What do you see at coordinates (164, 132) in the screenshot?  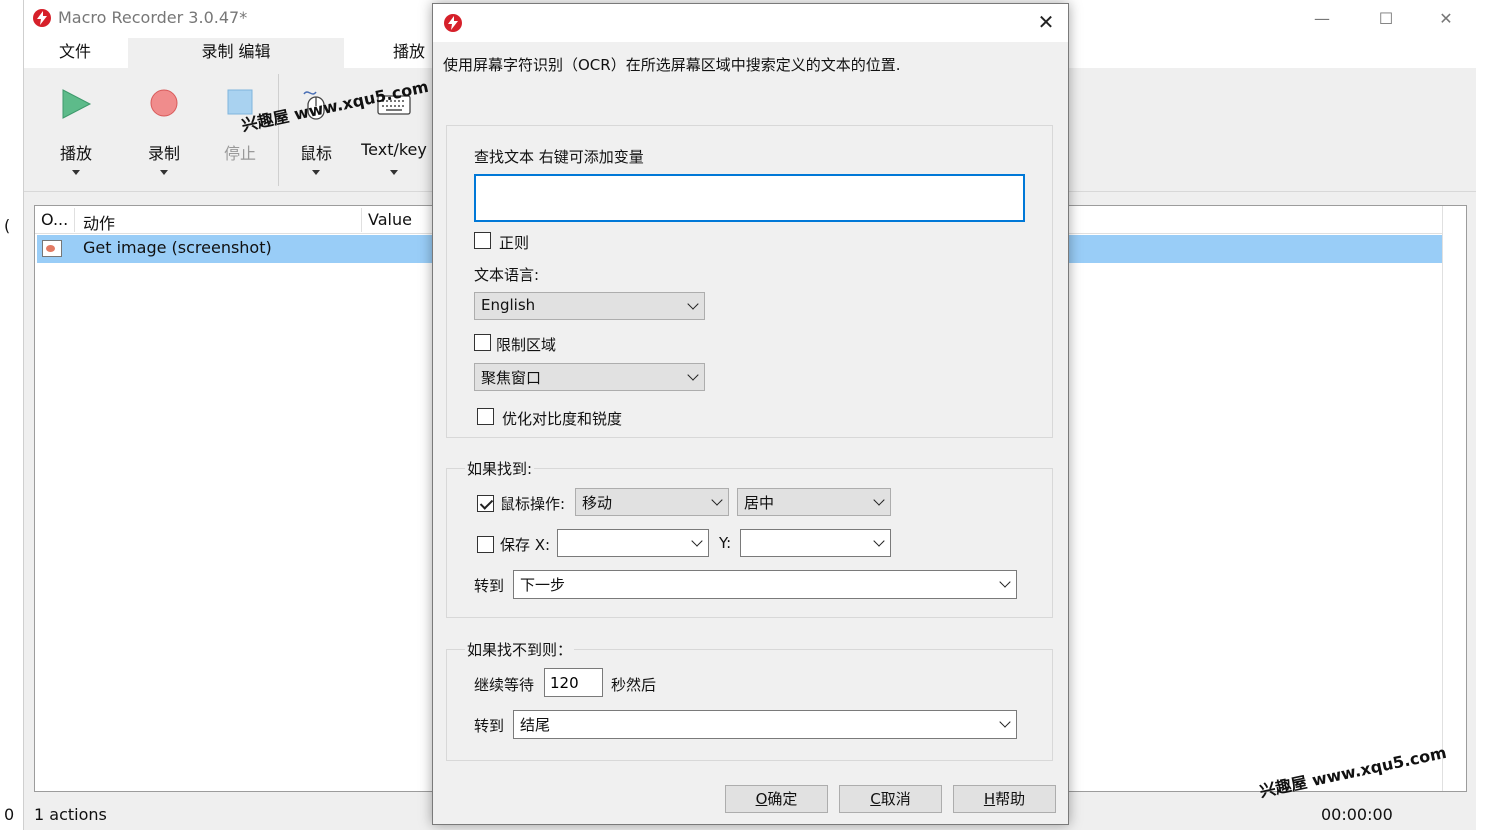 I see `record-button: 录制` at bounding box center [164, 132].